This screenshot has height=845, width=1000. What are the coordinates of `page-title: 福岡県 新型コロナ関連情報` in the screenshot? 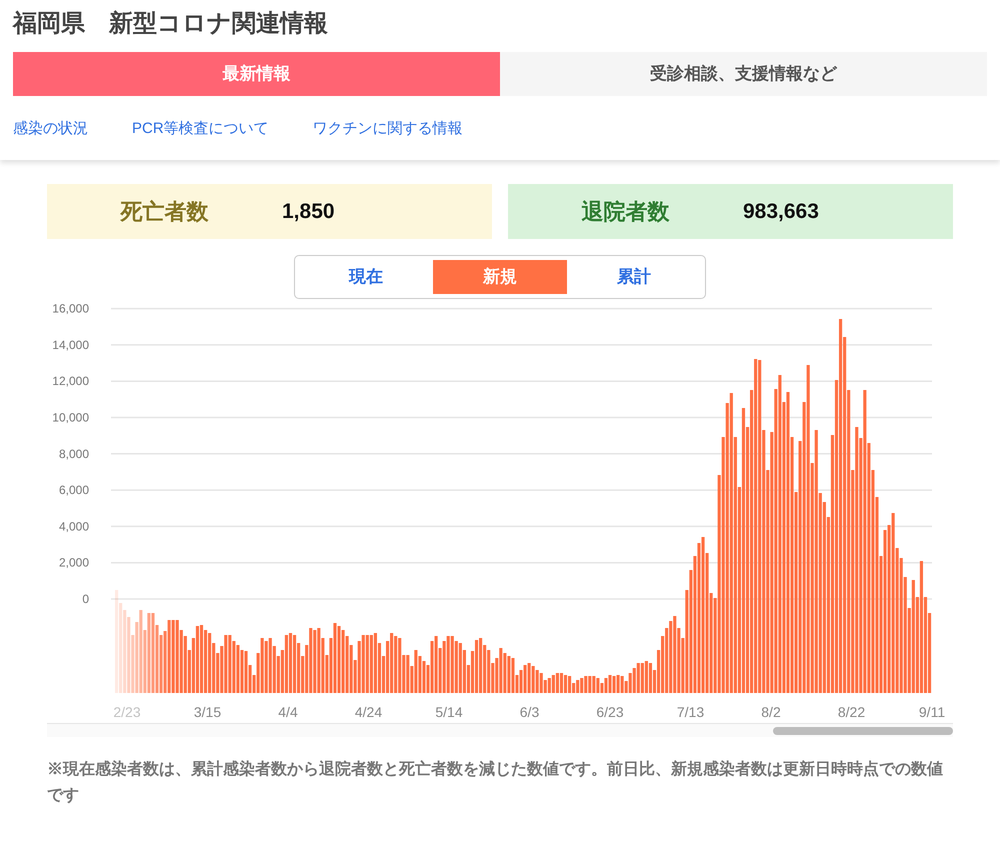 It's located at (170, 24).